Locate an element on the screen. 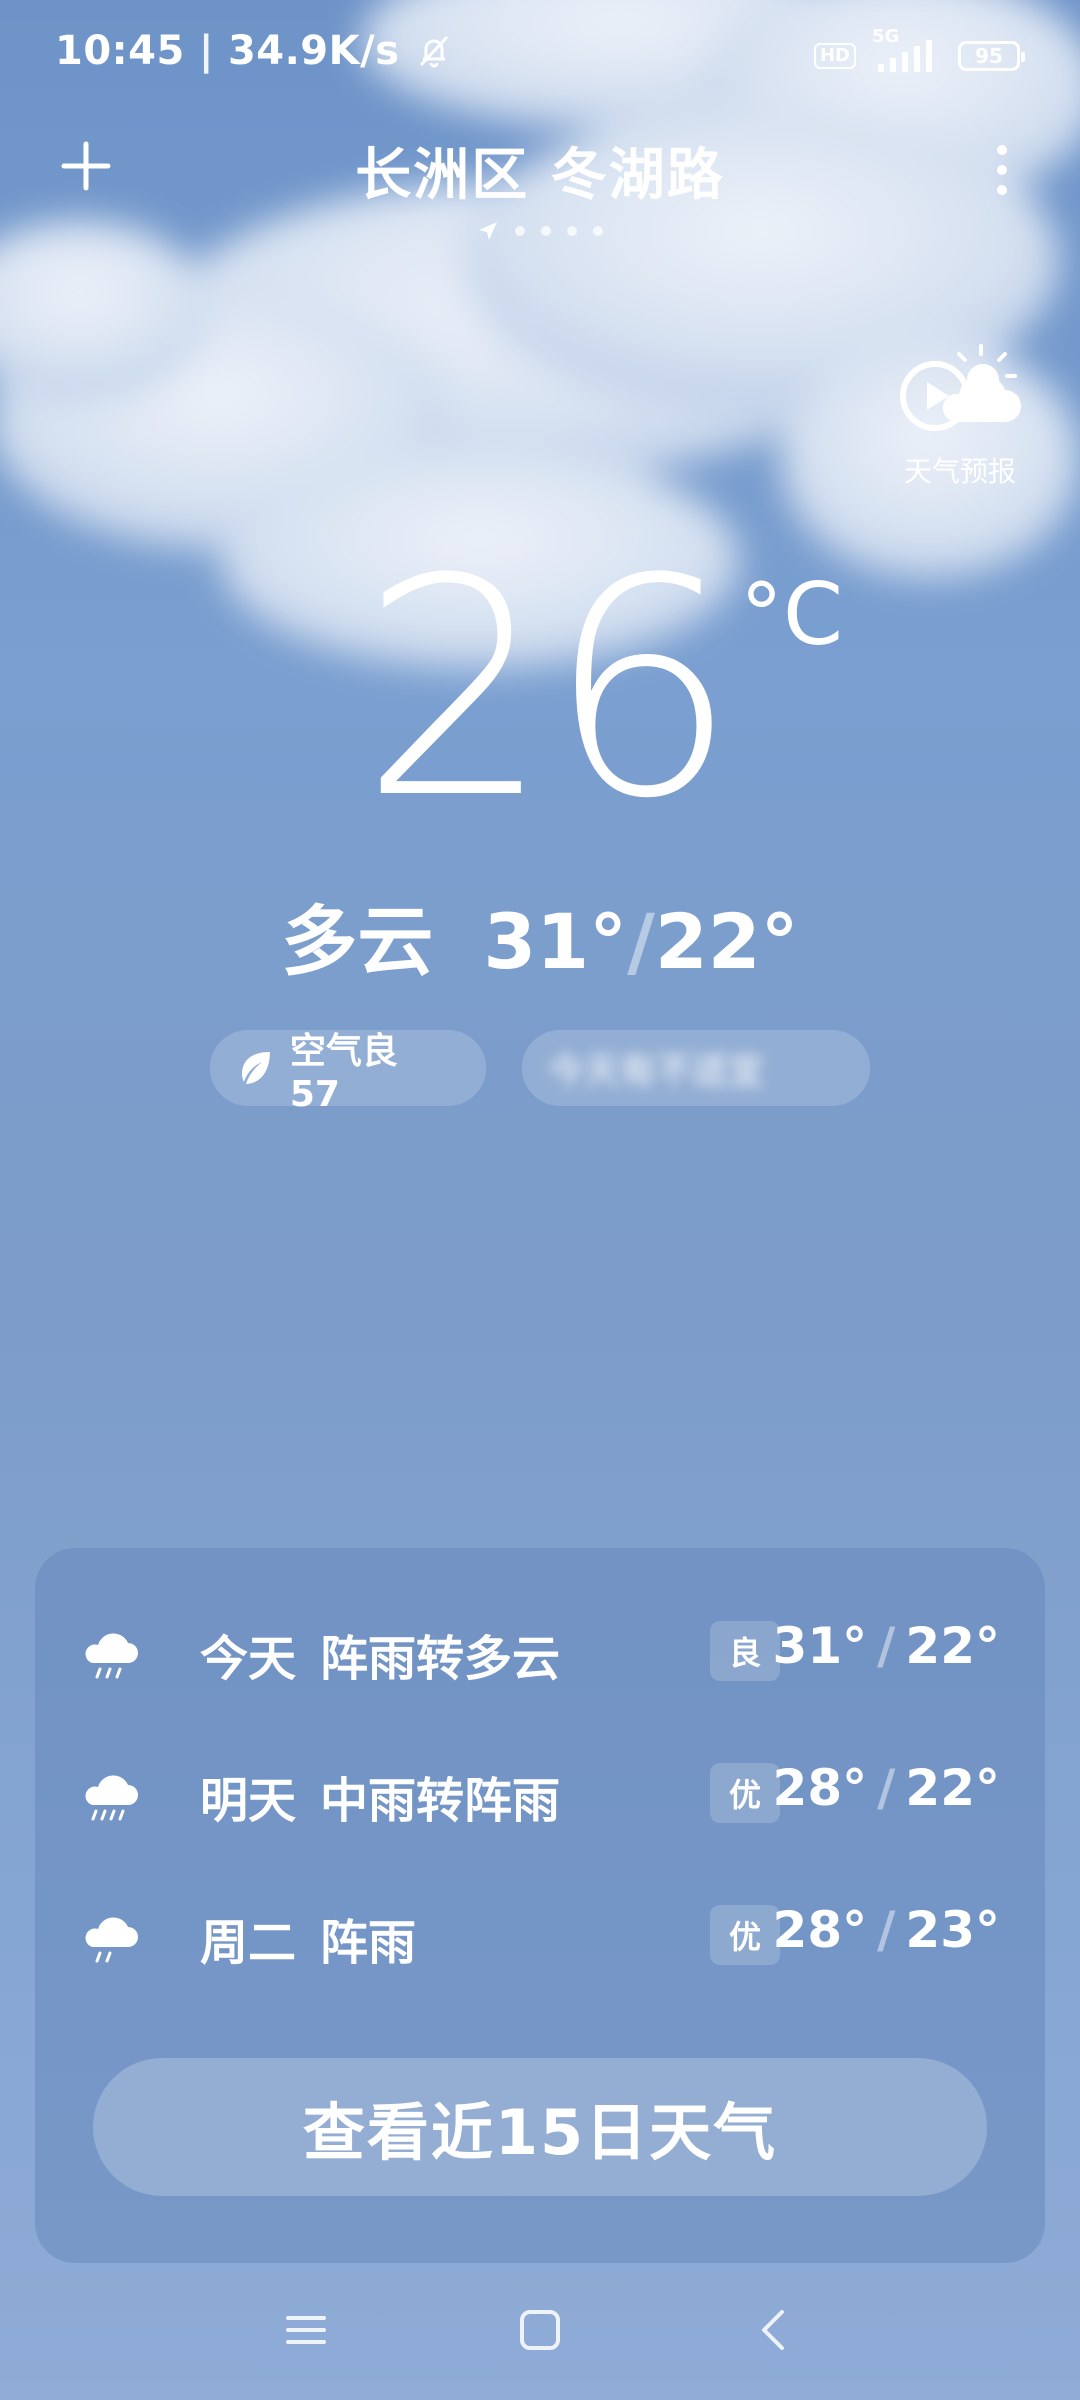  status-left: 10:45 | 34.9K/s is located at coordinates (254, 51).